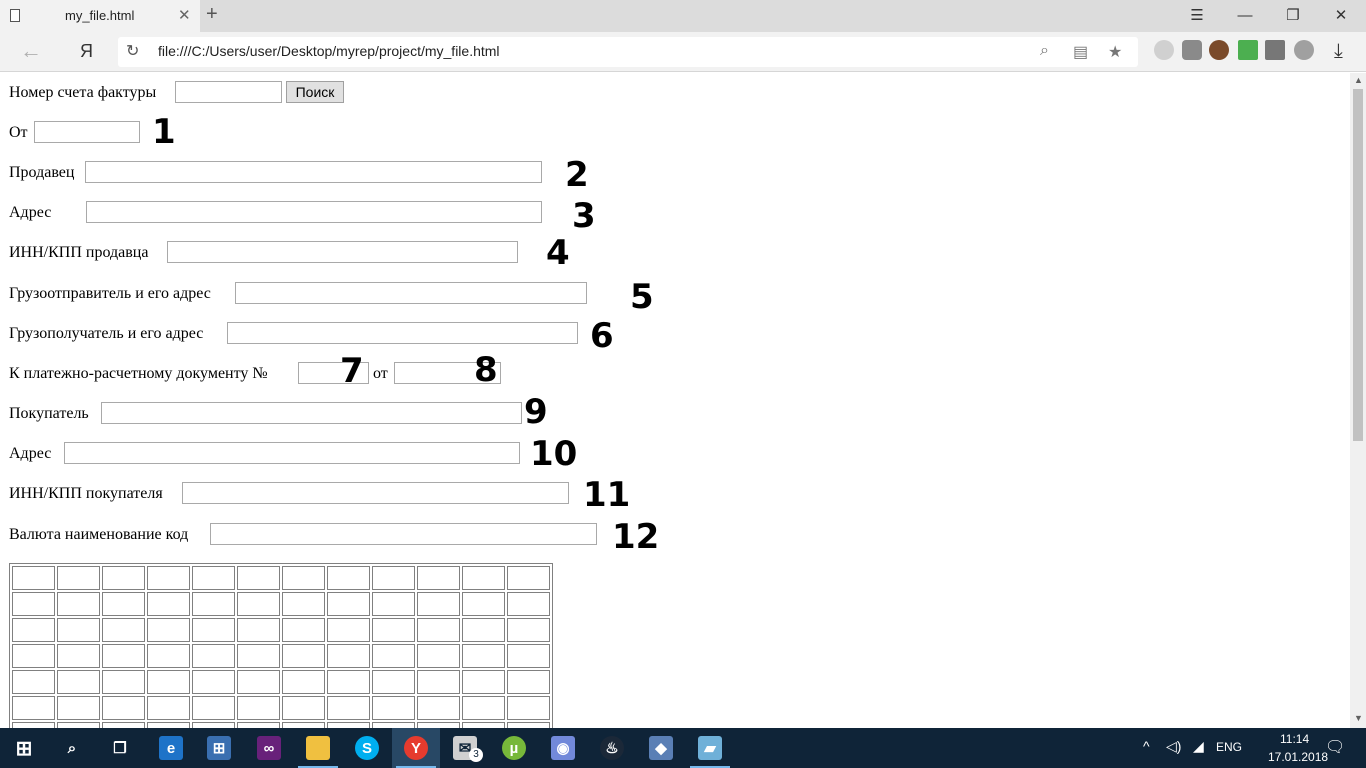  What do you see at coordinates (132, 51) in the screenshot?
I see `reload-icon: ↻` at bounding box center [132, 51].